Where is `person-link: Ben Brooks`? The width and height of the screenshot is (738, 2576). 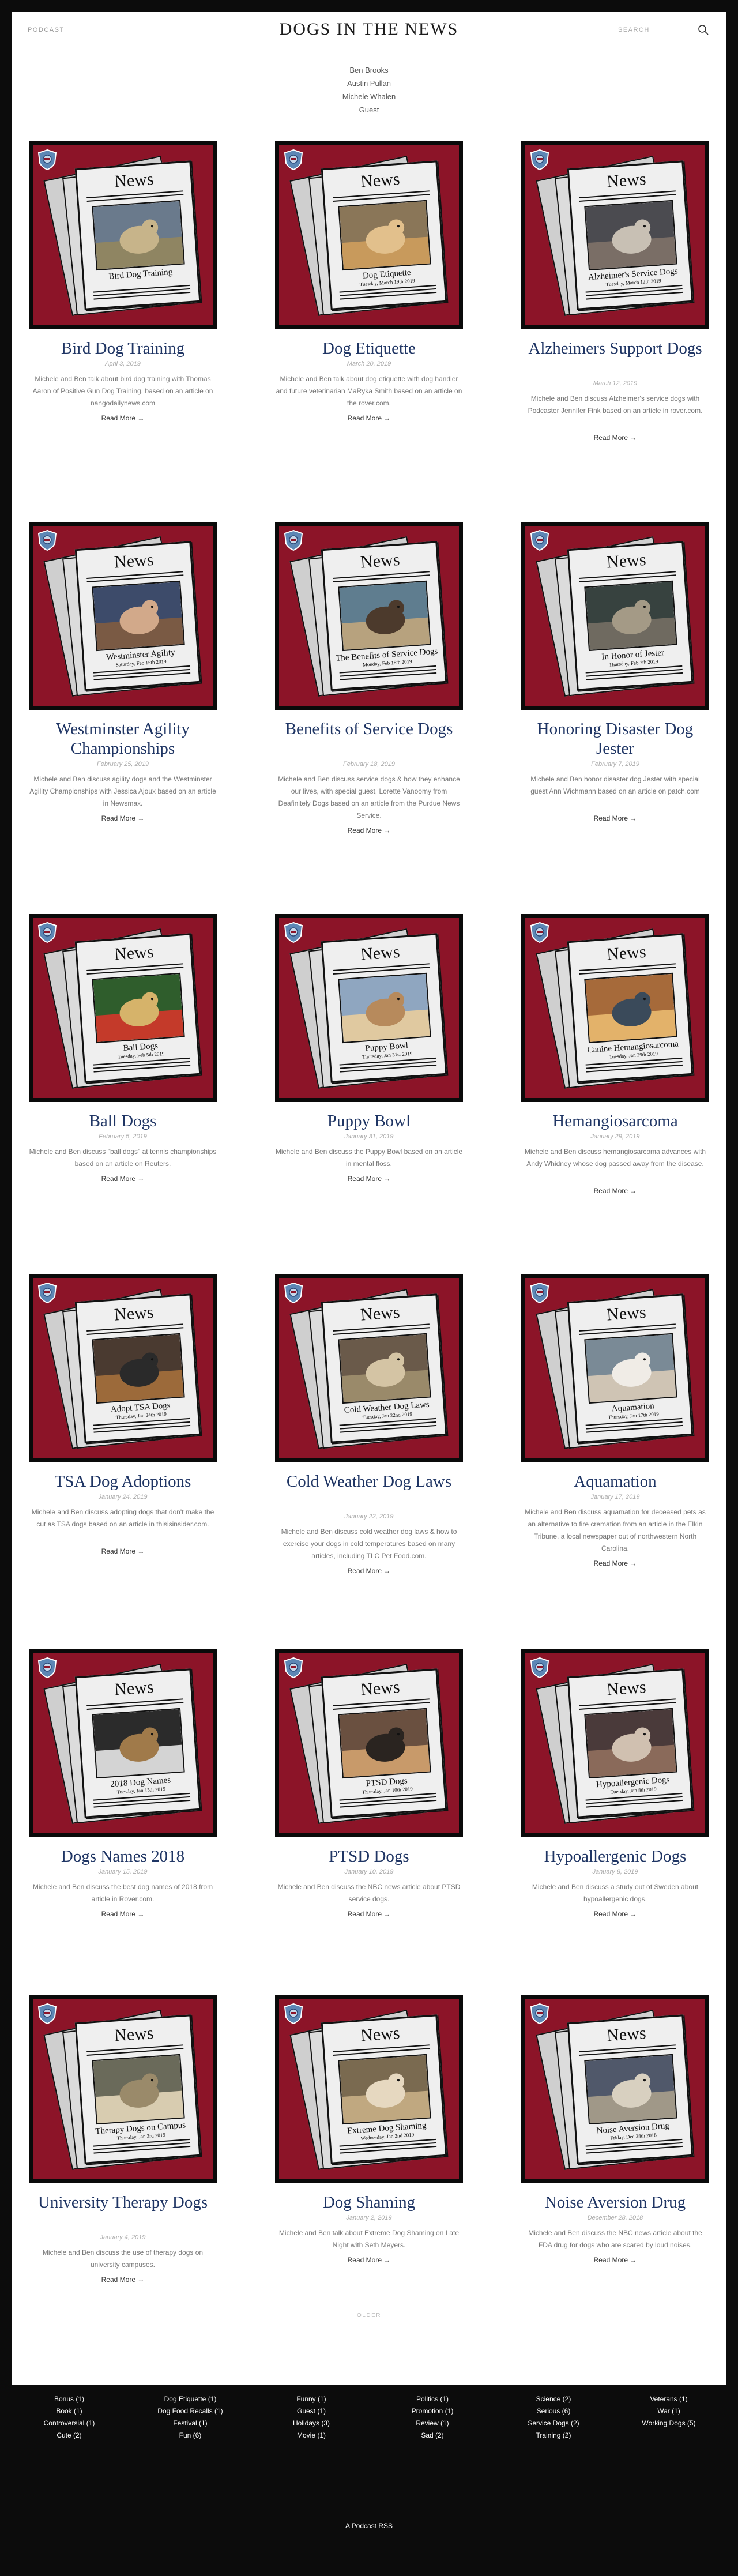 person-link: Ben Brooks is located at coordinates (369, 70).